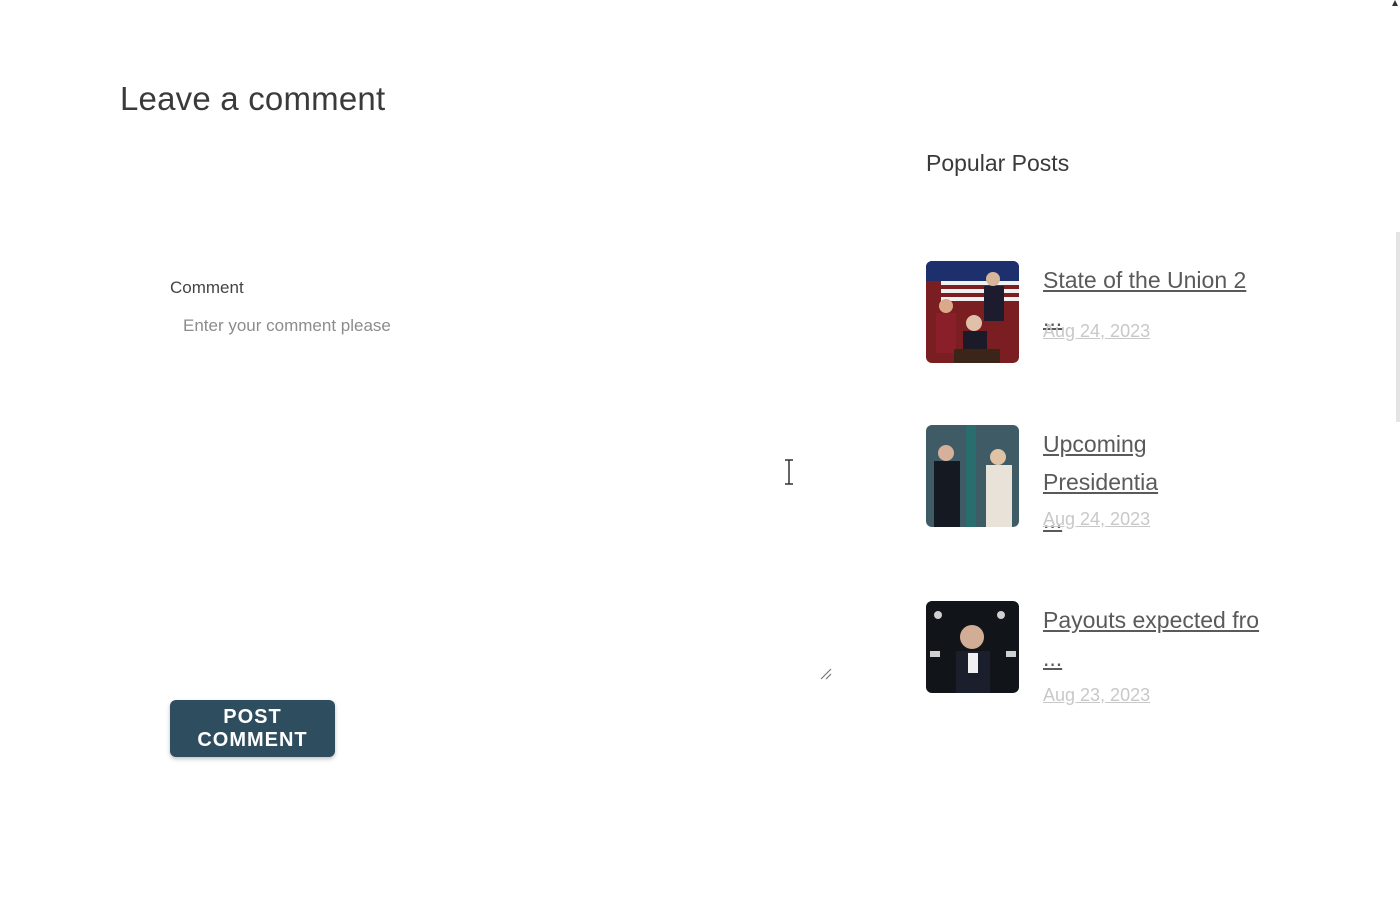 This screenshot has width=1400, height=900. Describe the element at coordinates (1136, 313) in the screenshot. I see `popular-post-item: State of the Union 2 ... Aug 24, 2023` at that location.